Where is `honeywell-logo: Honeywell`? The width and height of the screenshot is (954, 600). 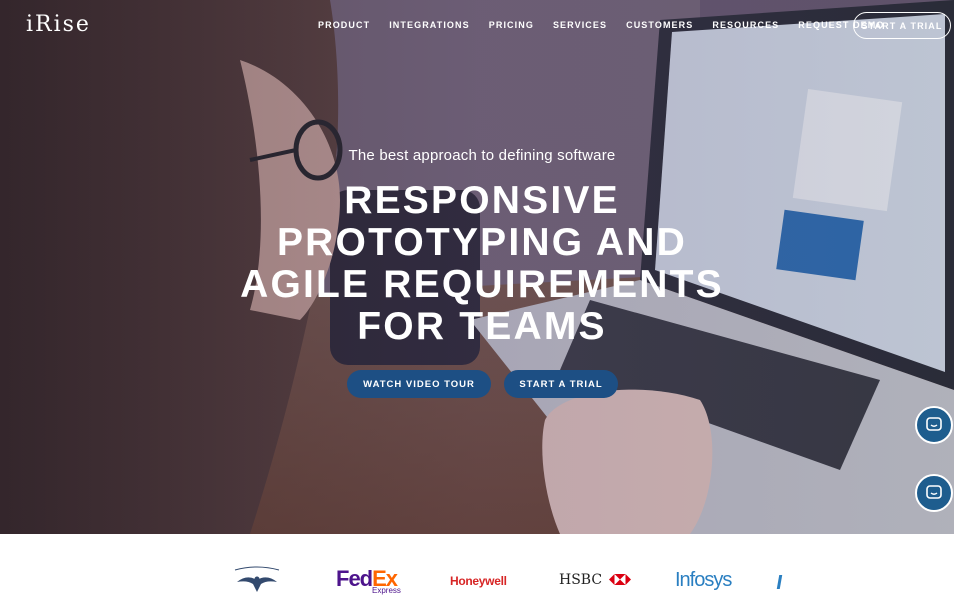 honeywell-logo: Honeywell is located at coordinates (478, 581).